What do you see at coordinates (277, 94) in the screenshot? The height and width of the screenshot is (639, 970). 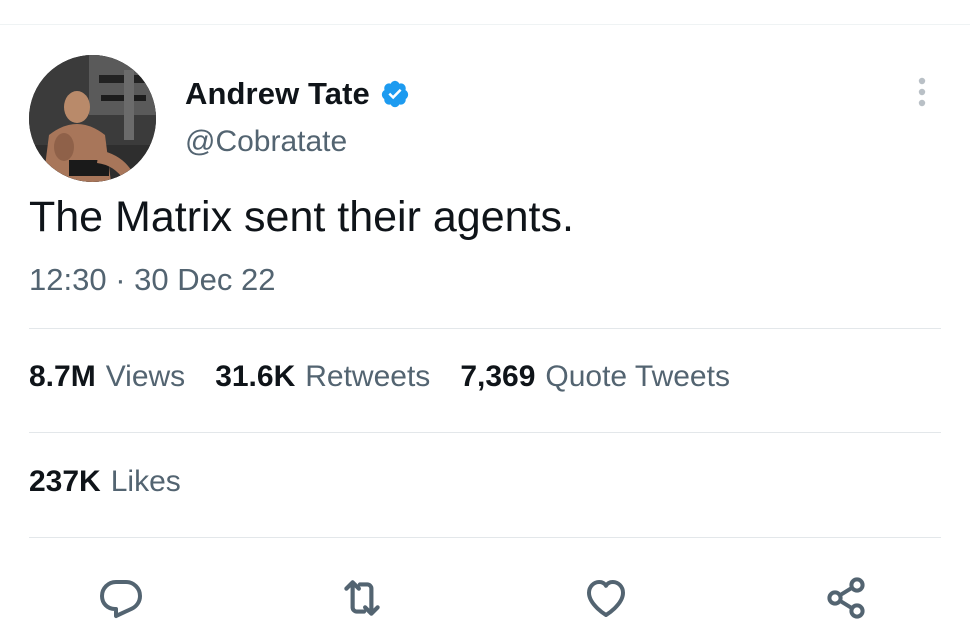 I see `display-name: Andrew Tate` at bounding box center [277, 94].